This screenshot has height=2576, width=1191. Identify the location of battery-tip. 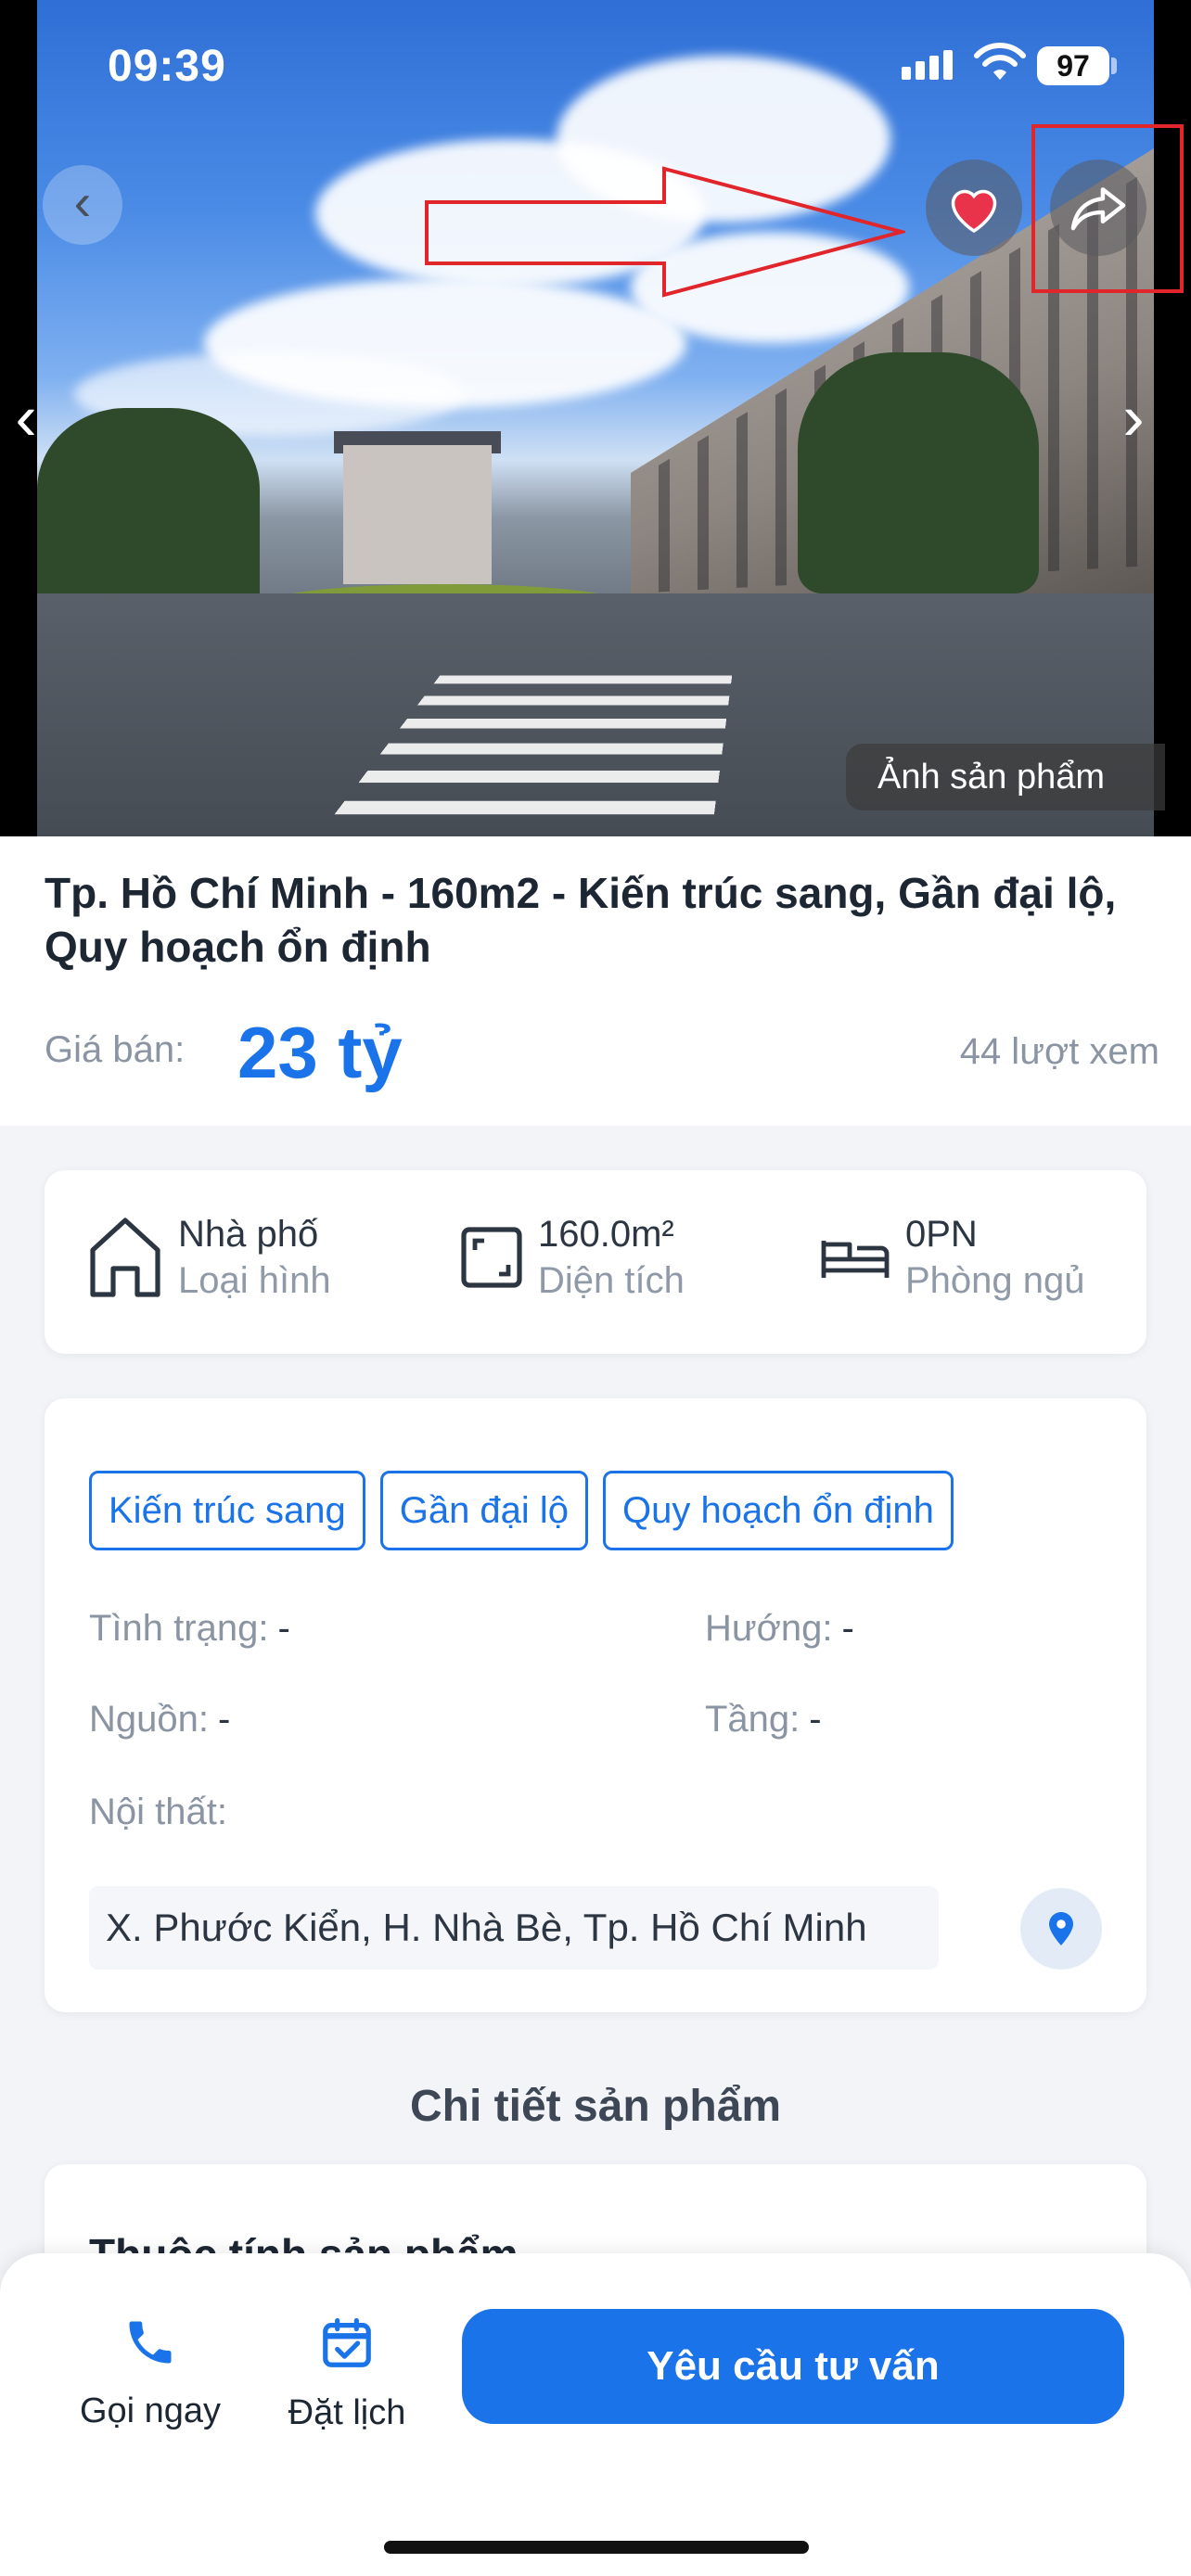
(1114, 66).